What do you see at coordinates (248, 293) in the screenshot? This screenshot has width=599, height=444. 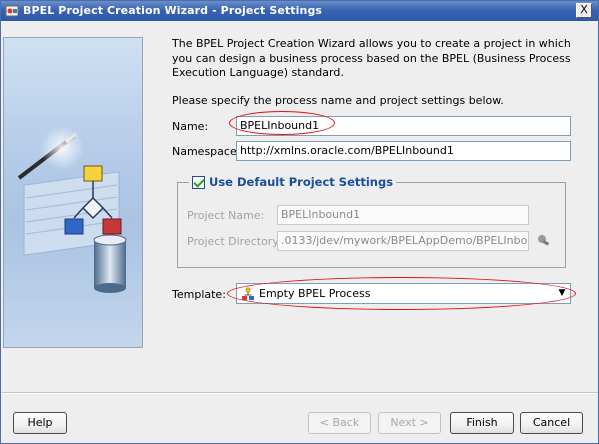 I see `bpel-process-icon` at bounding box center [248, 293].